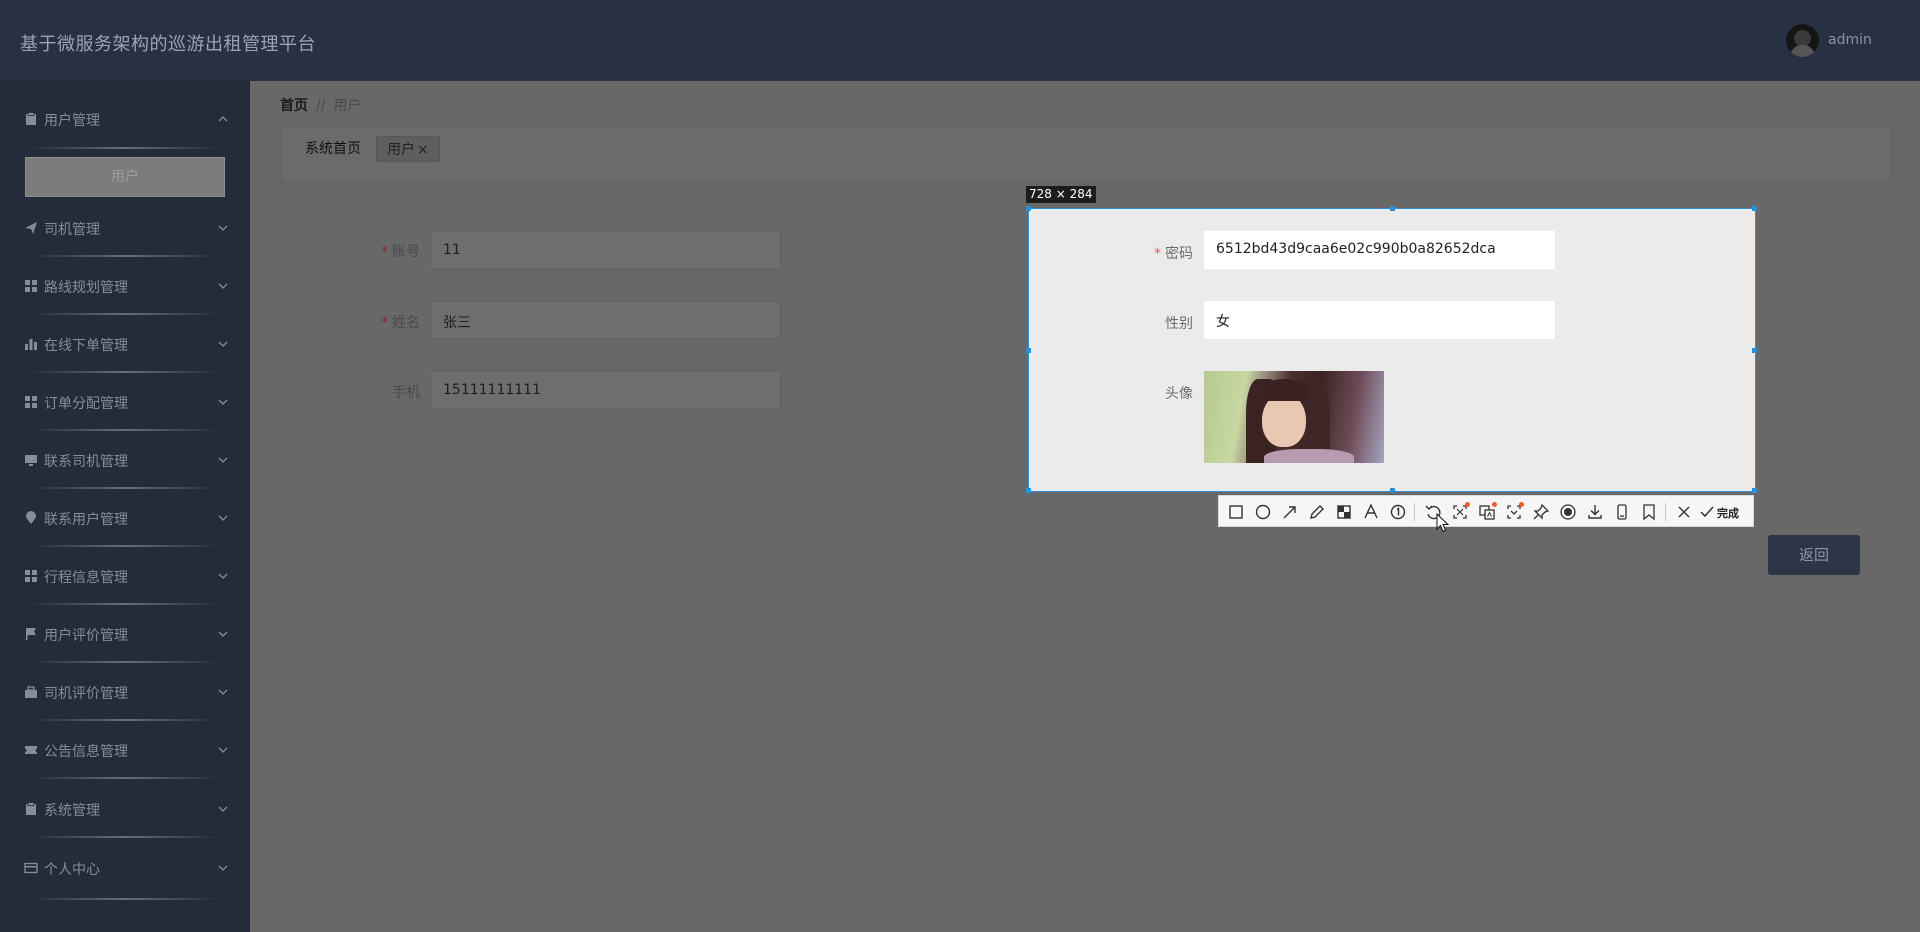 Image resolution: width=1920 pixels, height=932 pixels. I want to click on rectangle-icon, so click(1236, 512).